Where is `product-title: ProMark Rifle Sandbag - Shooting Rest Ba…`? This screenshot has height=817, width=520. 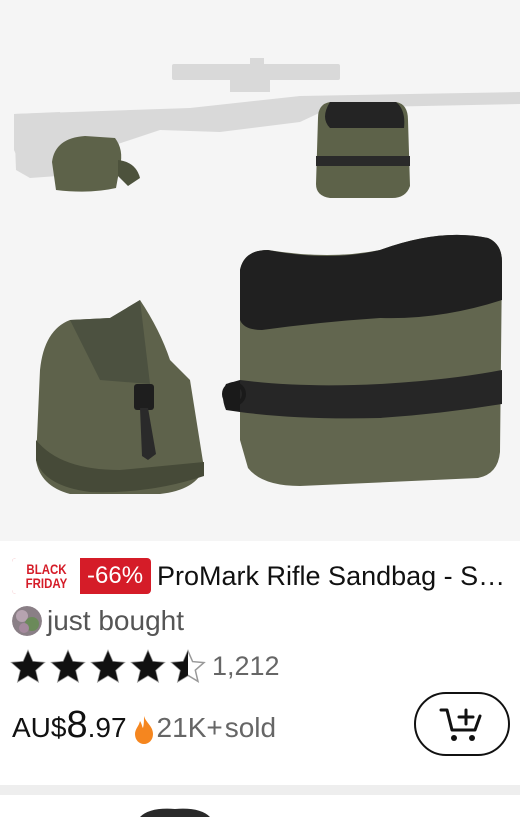 product-title: ProMark Rifle Sandbag - Shooting Rest Ba… is located at coordinates (337, 576).